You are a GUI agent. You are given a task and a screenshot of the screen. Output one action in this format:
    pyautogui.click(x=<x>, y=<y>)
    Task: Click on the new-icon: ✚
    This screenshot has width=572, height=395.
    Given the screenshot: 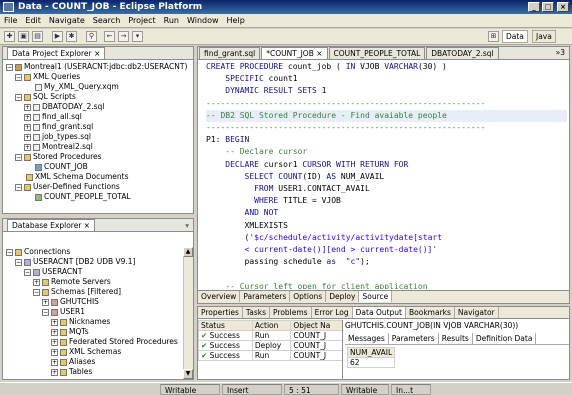 What is the action you would take?
    pyautogui.click(x=9, y=36)
    